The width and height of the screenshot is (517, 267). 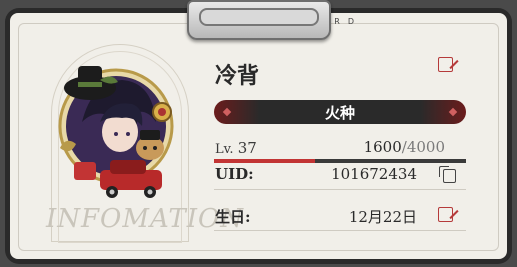 What do you see at coordinates (237, 76) in the screenshot?
I see `player-name: 冷背` at bounding box center [237, 76].